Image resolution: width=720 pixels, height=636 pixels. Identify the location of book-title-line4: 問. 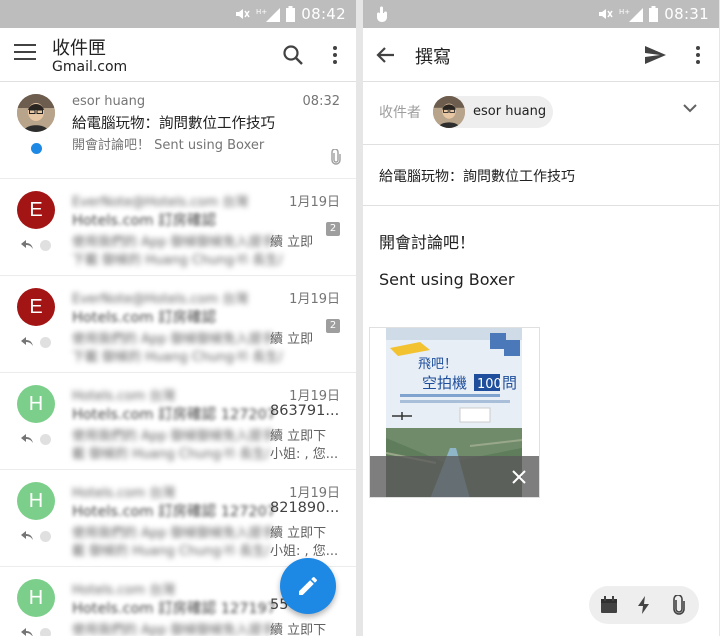
(509, 383).